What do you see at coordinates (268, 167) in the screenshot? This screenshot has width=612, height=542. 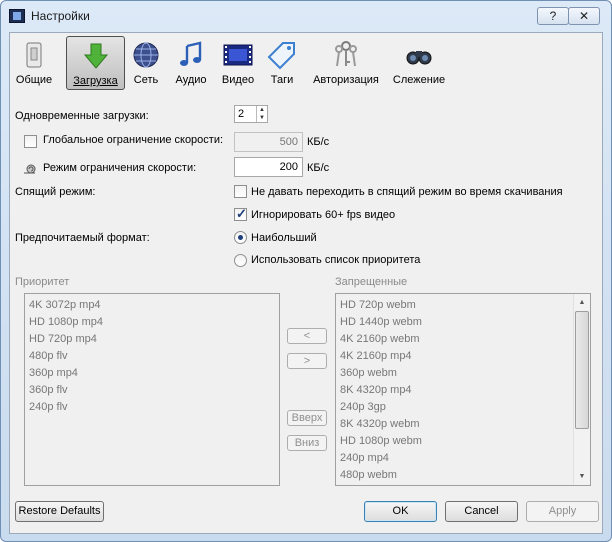 I see `limit-mode-field: 200` at bounding box center [268, 167].